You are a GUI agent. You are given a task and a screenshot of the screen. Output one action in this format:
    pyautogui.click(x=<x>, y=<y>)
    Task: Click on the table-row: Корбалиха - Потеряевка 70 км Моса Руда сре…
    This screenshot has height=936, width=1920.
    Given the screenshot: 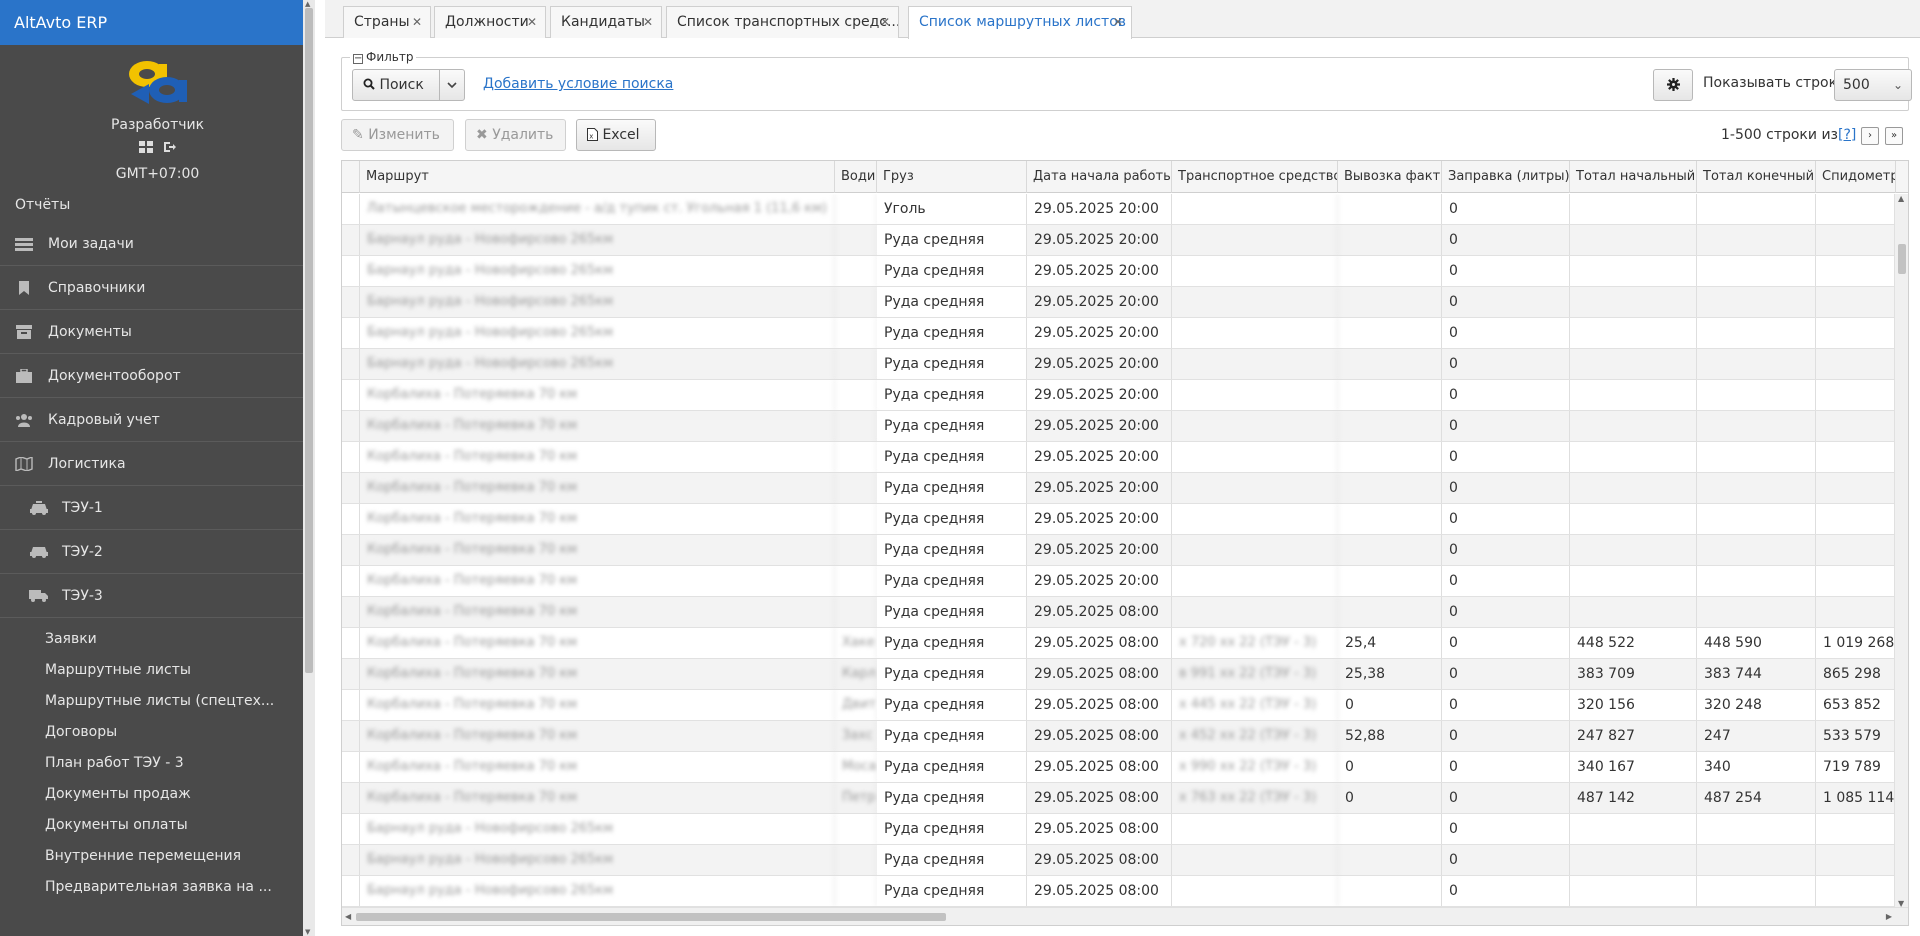 What is the action you would take?
    pyautogui.click(x=1125, y=767)
    